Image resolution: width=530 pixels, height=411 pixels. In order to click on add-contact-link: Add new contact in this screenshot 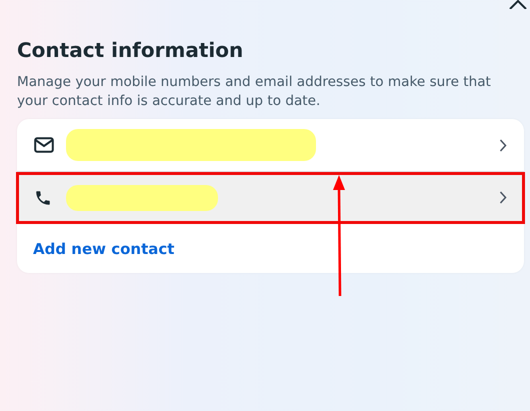, I will do `click(103, 248)`.